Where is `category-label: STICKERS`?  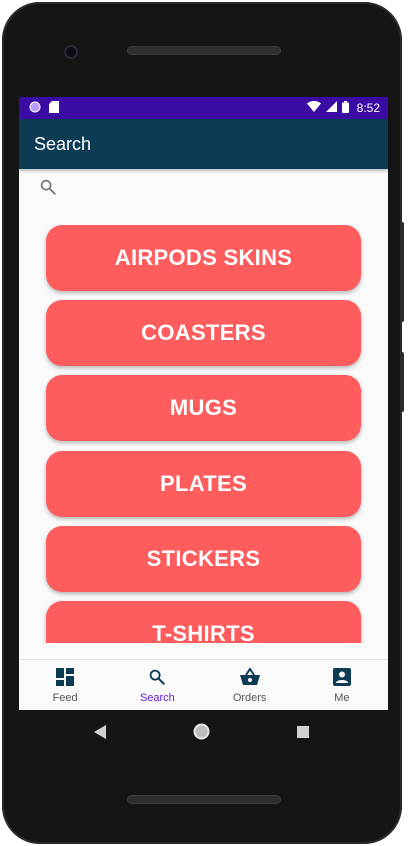
category-label: STICKERS is located at coordinates (203, 558).